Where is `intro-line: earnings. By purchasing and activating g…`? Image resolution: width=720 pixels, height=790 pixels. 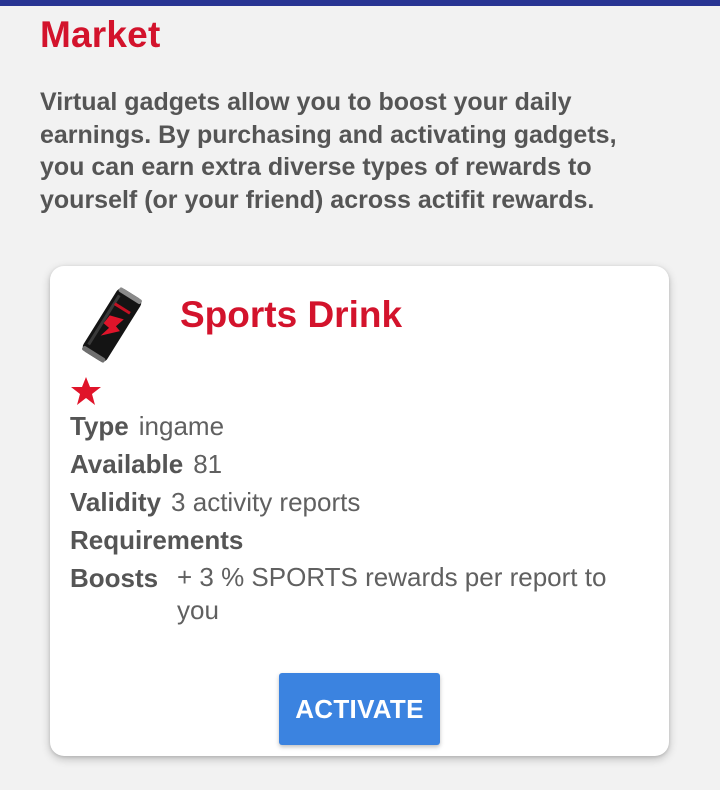 intro-line: earnings. By purchasing and activating g… is located at coordinates (328, 134).